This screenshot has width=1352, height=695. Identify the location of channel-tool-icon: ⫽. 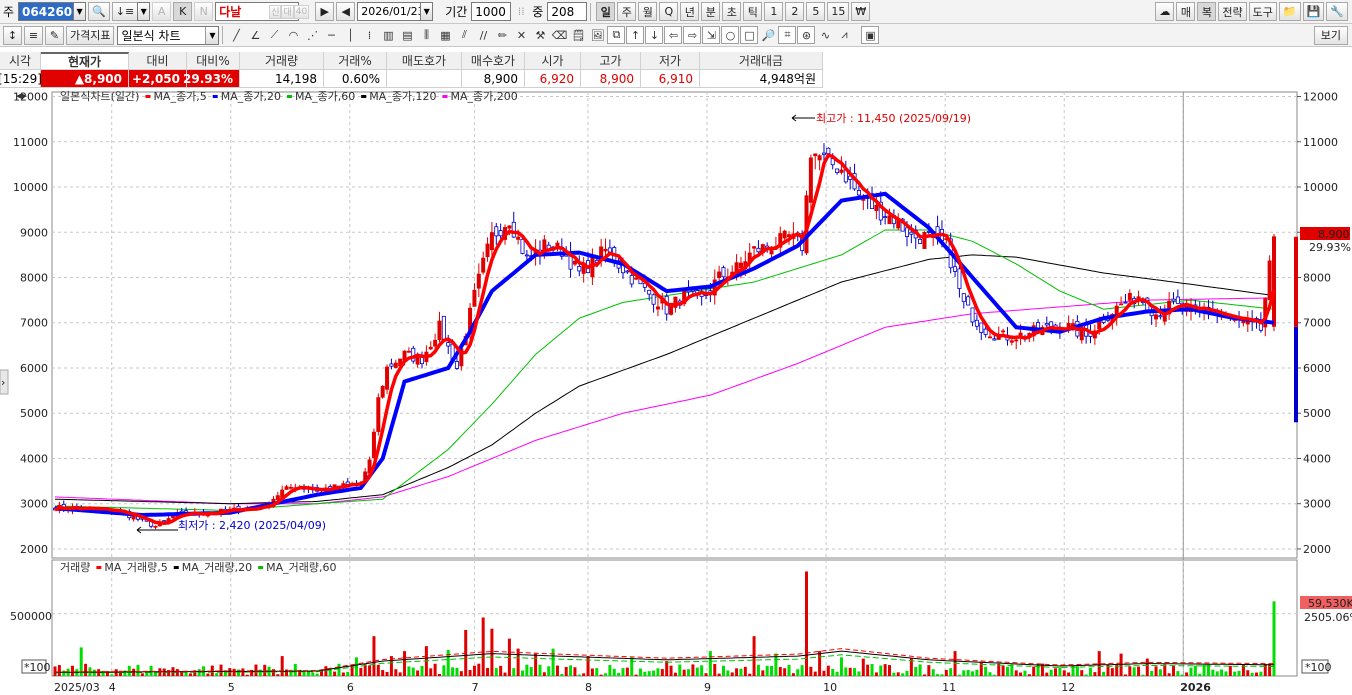
(464, 35).